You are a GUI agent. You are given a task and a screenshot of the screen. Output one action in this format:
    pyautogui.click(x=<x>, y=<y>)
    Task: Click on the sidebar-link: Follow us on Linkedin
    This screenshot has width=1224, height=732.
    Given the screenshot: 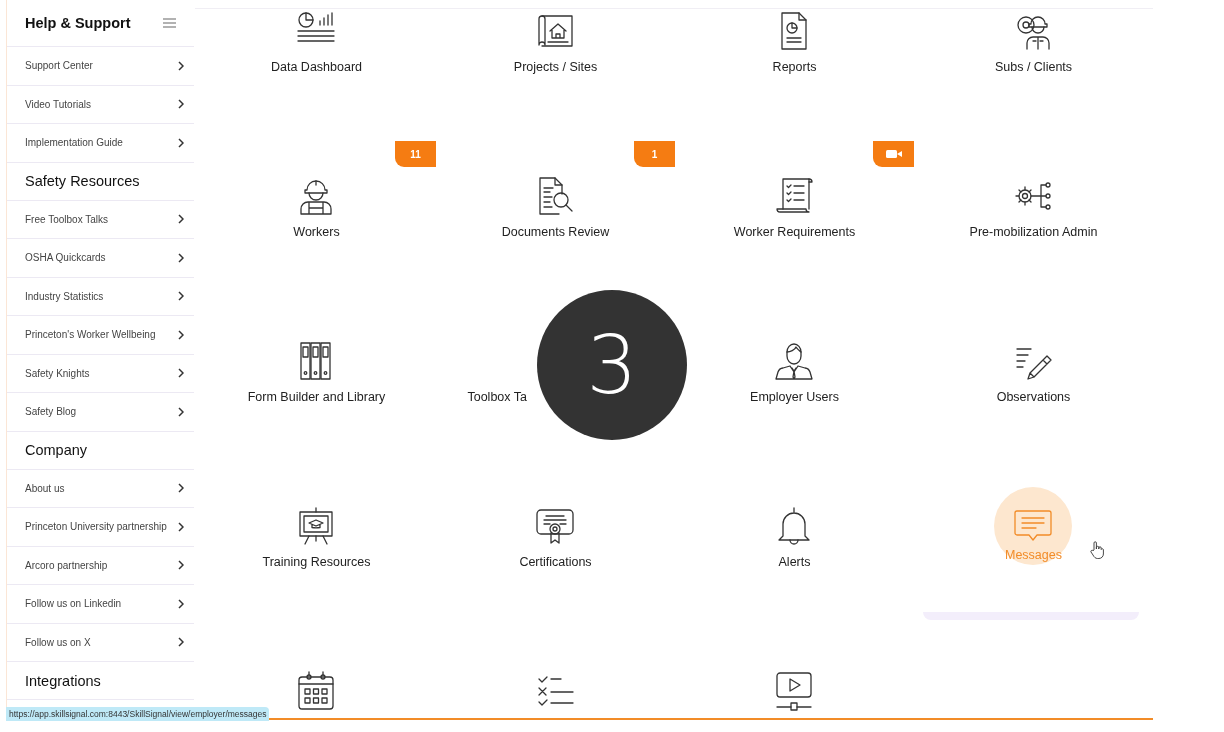 What is the action you would take?
    pyautogui.click(x=100, y=604)
    